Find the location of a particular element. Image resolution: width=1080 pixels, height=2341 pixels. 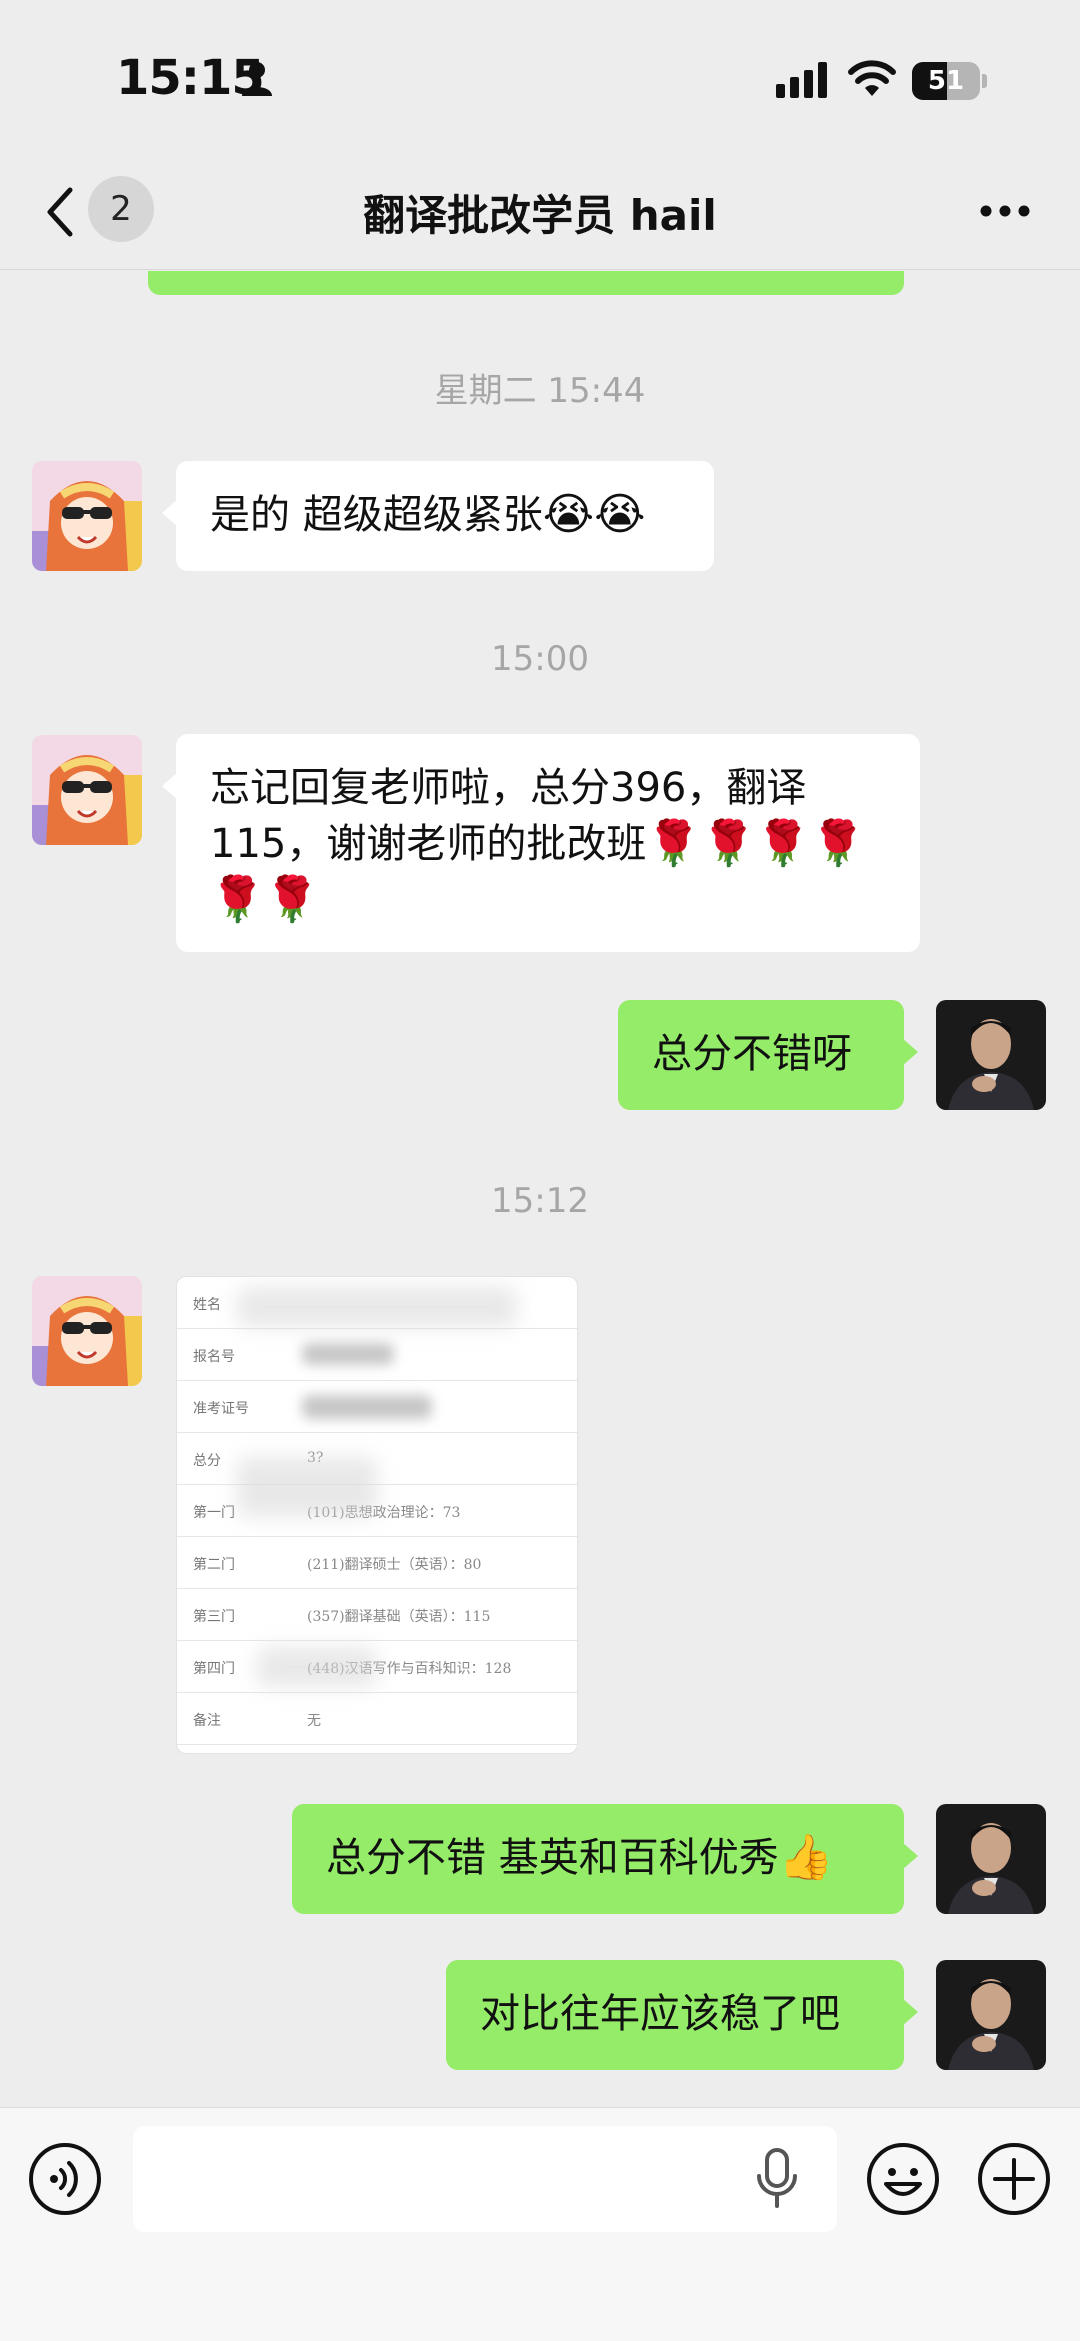

rose-emojis: 🌹🌹🌹🌹 is located at coordinates (756, 843).